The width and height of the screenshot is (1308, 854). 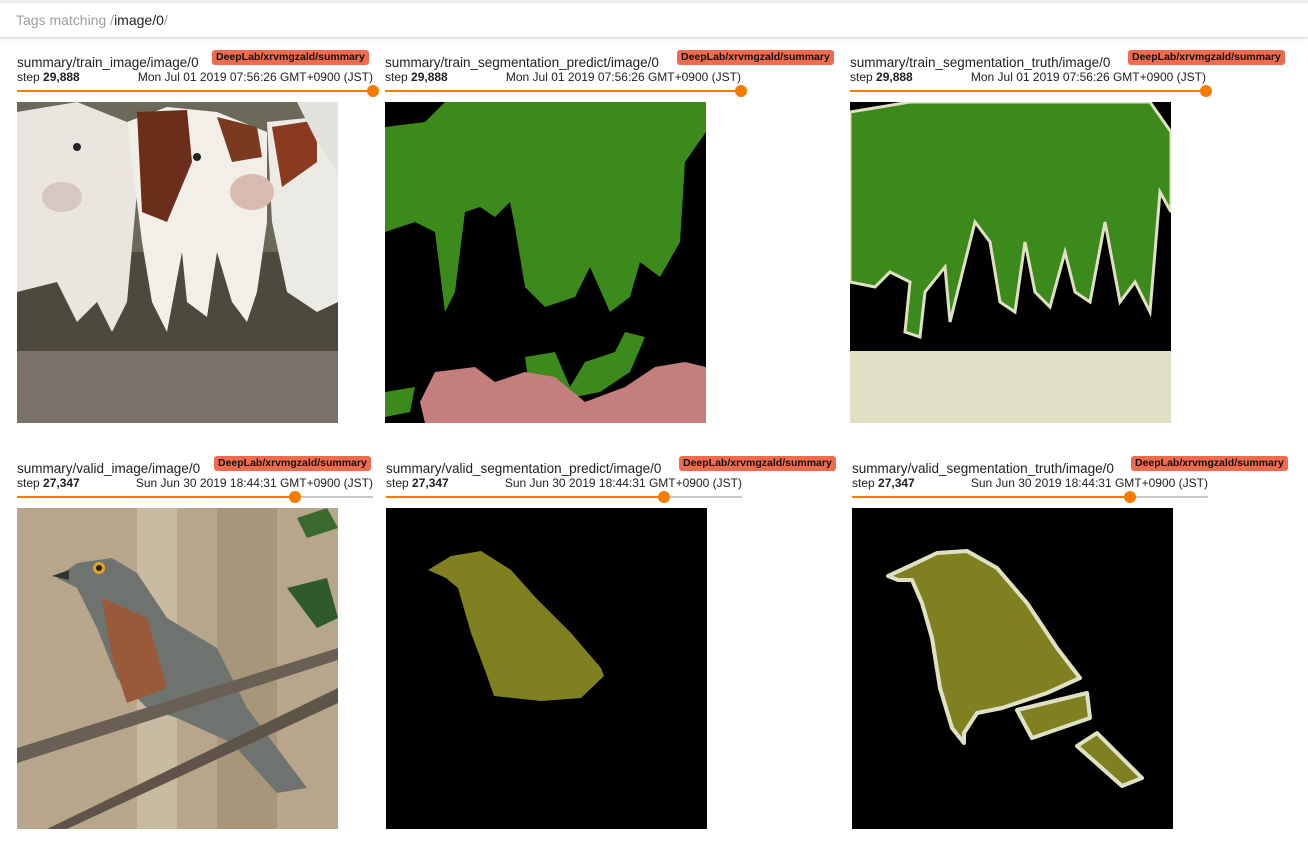 I want to click on cows-truth-mask, so click(x=1010, y=262).